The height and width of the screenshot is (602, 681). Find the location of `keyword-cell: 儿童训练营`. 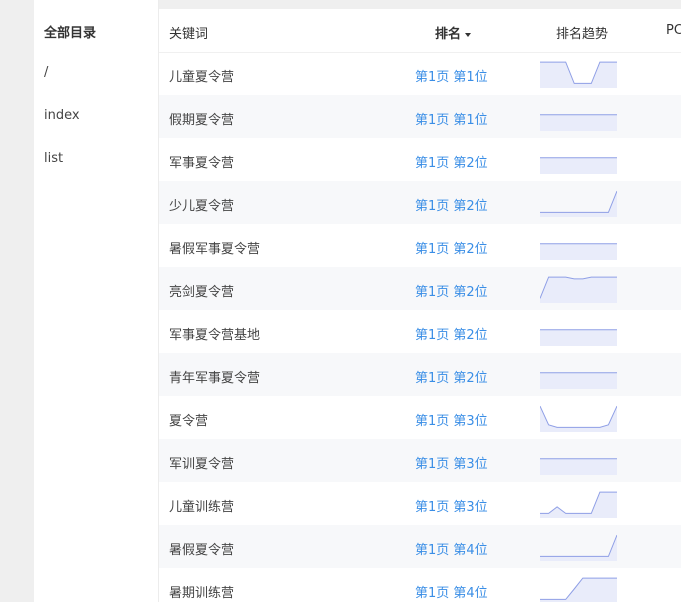

keyword-cell: 儿童训练营 is located at coordinates (201, 505).